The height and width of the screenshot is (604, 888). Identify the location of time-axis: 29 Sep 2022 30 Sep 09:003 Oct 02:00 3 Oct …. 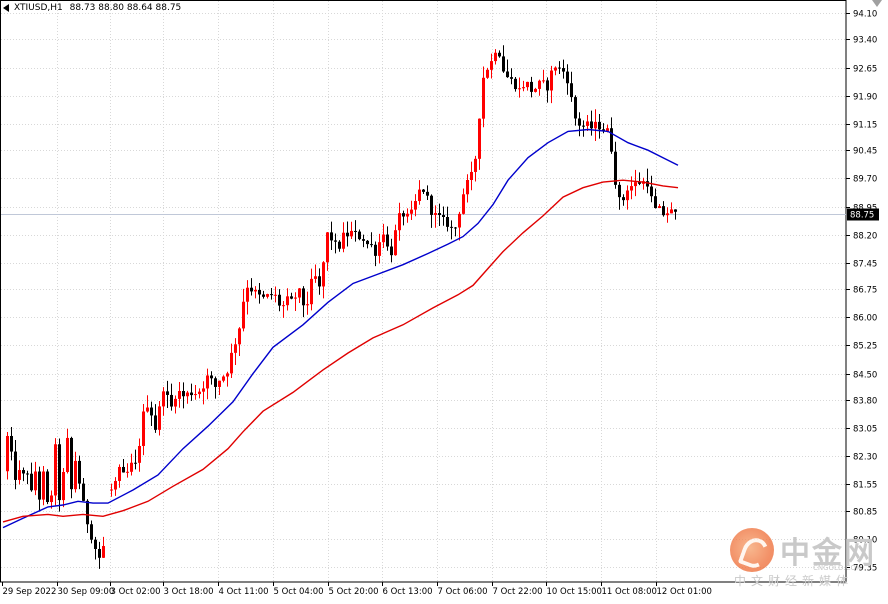
(357, 589).